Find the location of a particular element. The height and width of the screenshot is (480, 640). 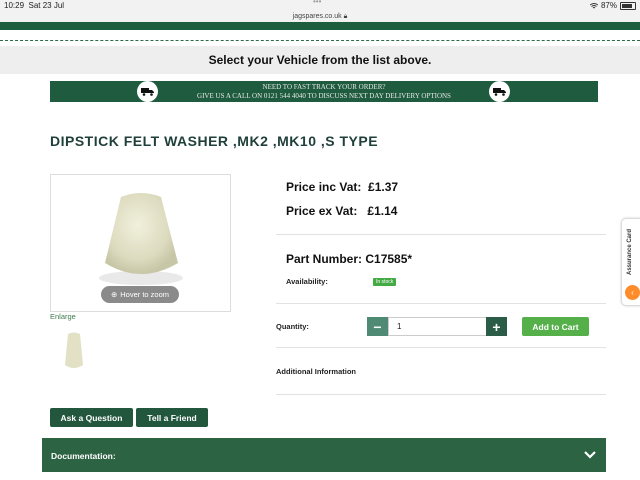

site-header-bar is located at coordinates (320, 26).